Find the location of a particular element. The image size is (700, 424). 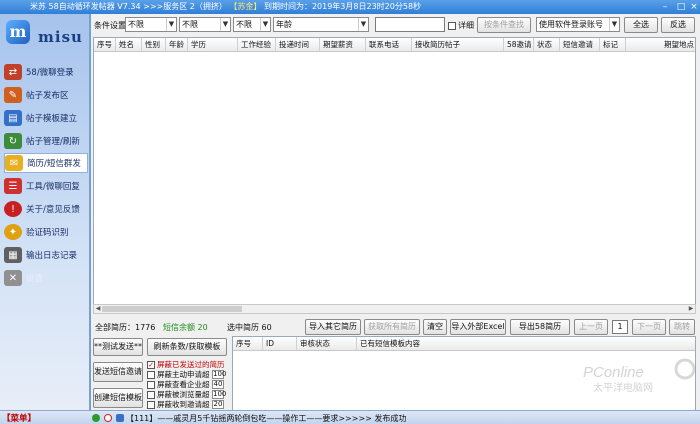

filter-search-button: 按条件查找 is located at coordinates (504, 25).